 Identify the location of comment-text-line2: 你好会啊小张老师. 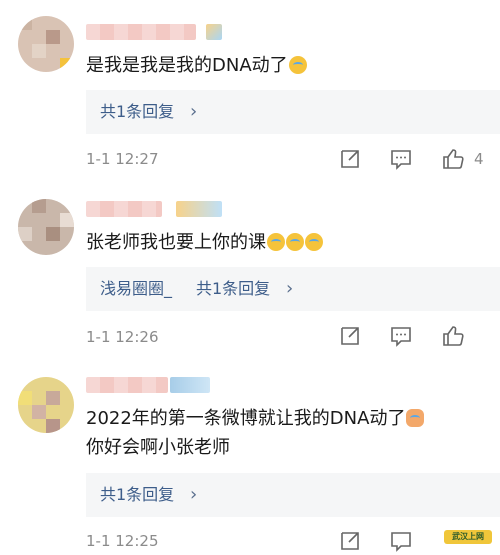
(158, 447).